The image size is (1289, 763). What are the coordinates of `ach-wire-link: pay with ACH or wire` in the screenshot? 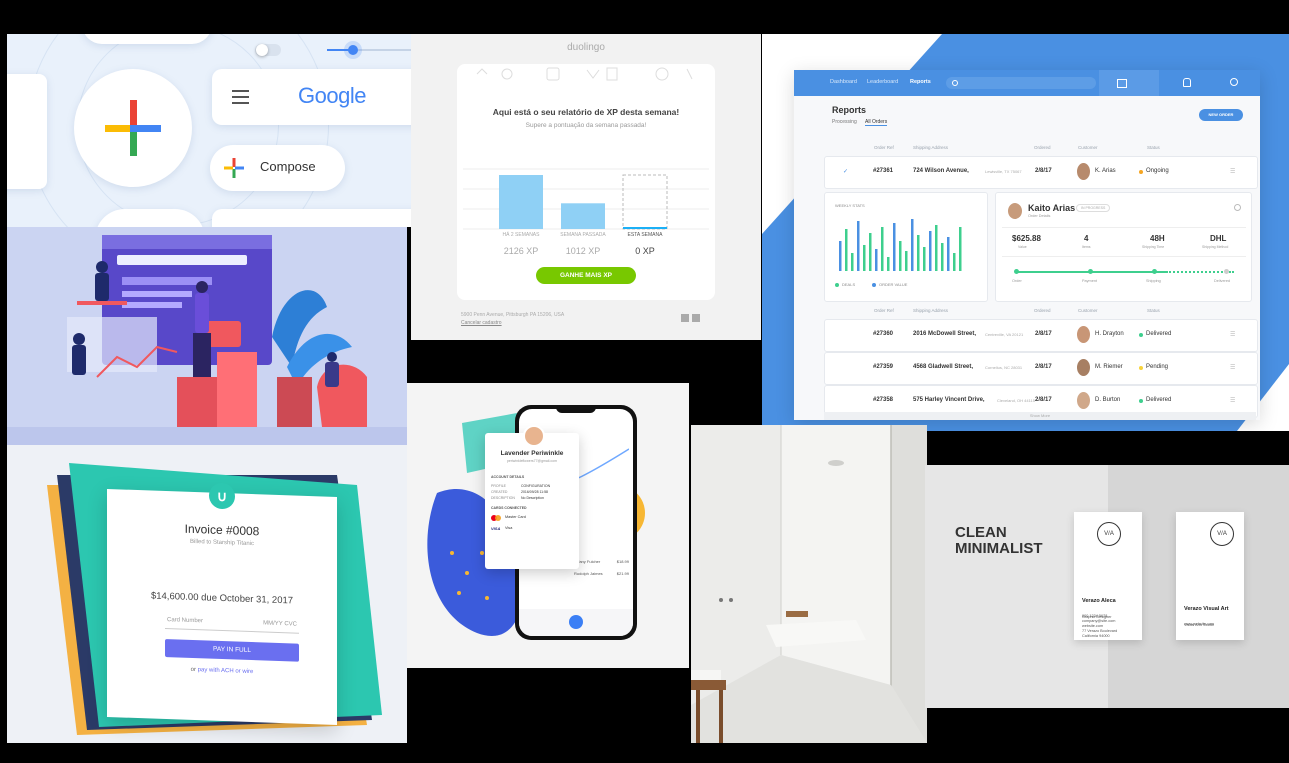 It's located at (226, 671).